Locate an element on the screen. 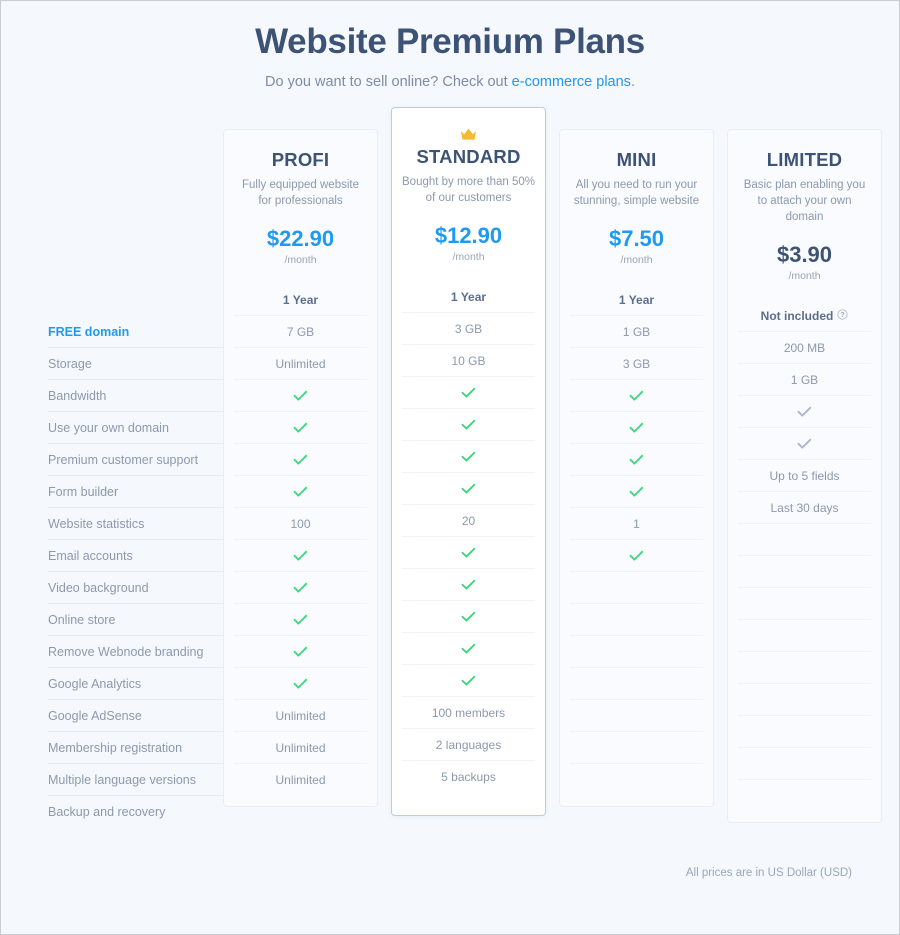 This screenshot has width=900, height=935. feature-label-text: Email accounts is located at coordinates (90, 555).